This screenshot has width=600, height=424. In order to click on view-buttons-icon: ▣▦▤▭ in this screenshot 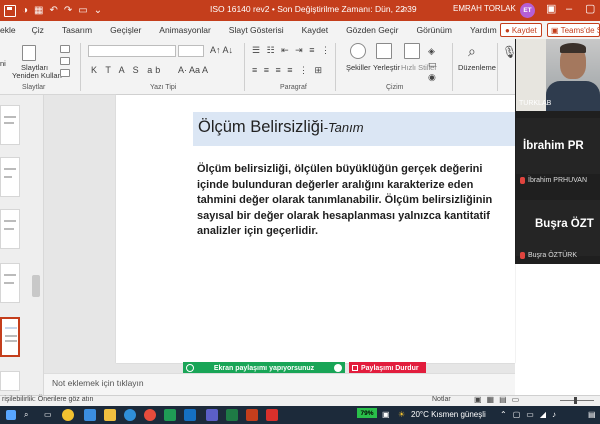, I will do `click(499, 399)`.